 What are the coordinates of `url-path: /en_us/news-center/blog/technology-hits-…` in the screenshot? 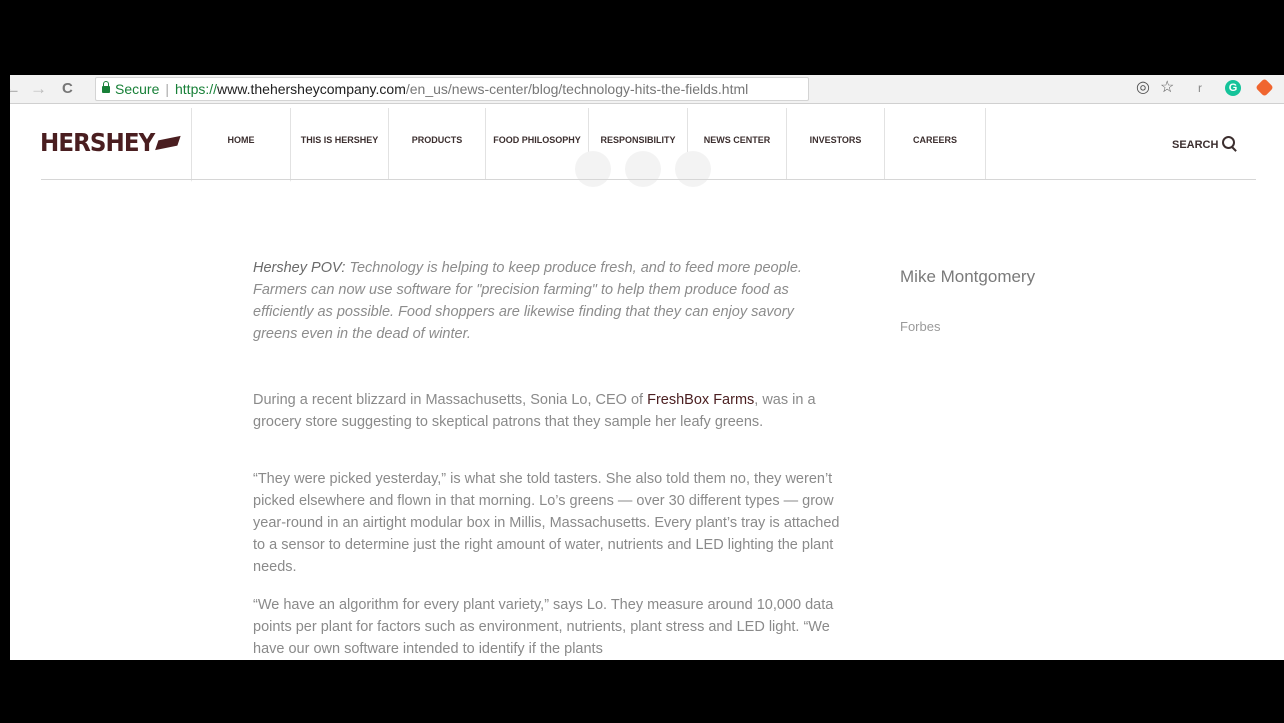 It's located at (577, 89).